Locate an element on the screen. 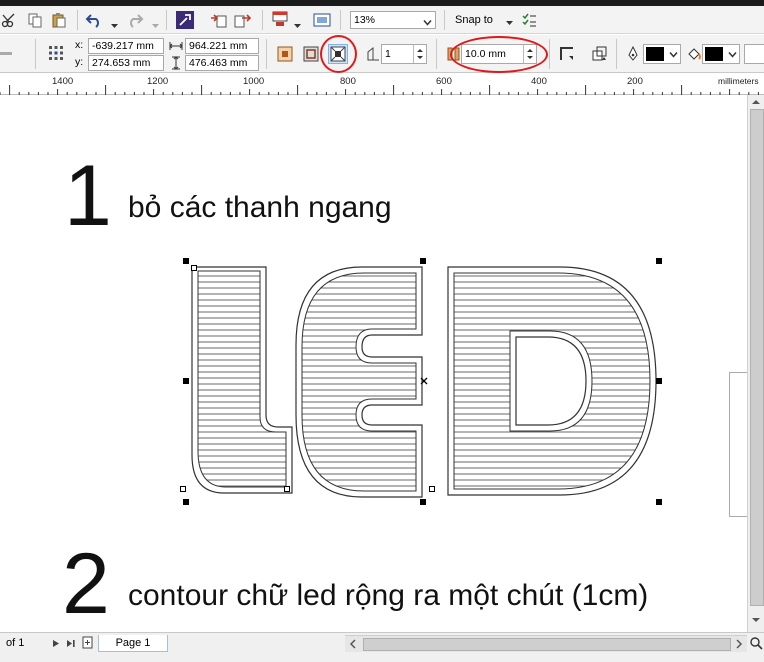 The width and height of the screenshot is (764, 662). publish-dropdown-icon is located at coordinates (297, 26).